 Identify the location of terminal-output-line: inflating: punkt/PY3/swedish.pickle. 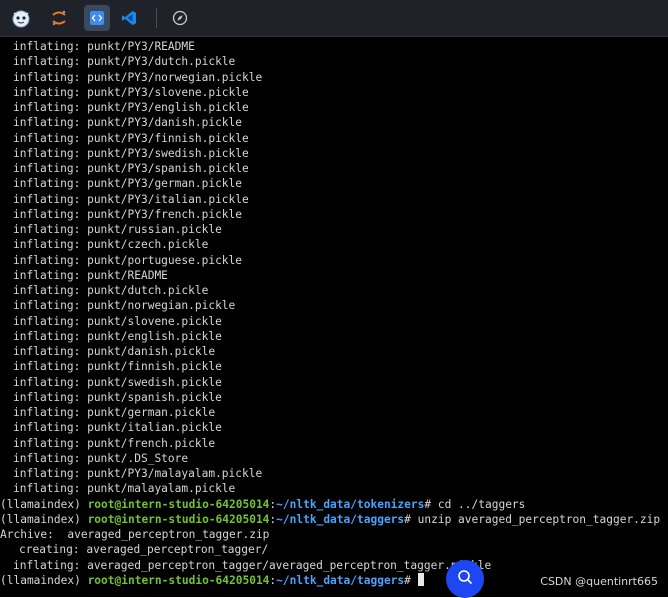
(131, 153).